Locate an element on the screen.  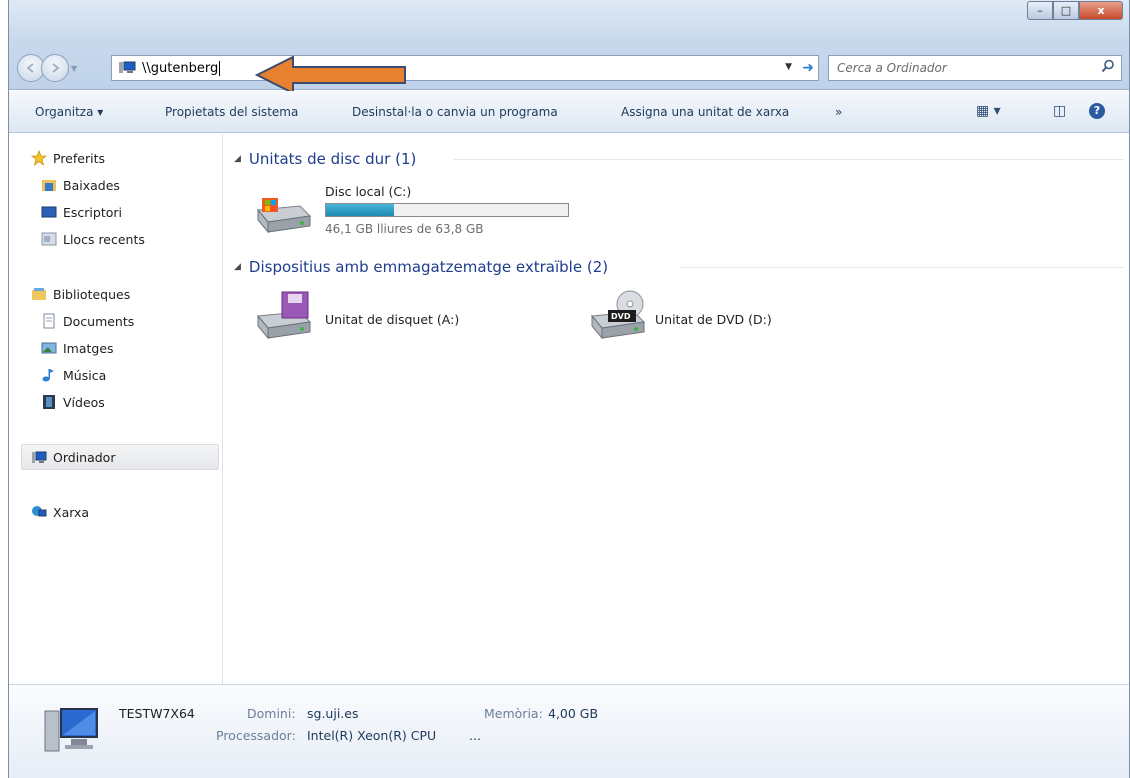
group-title: Unitats de disc dur (1) is located at coordinates (332, 159).